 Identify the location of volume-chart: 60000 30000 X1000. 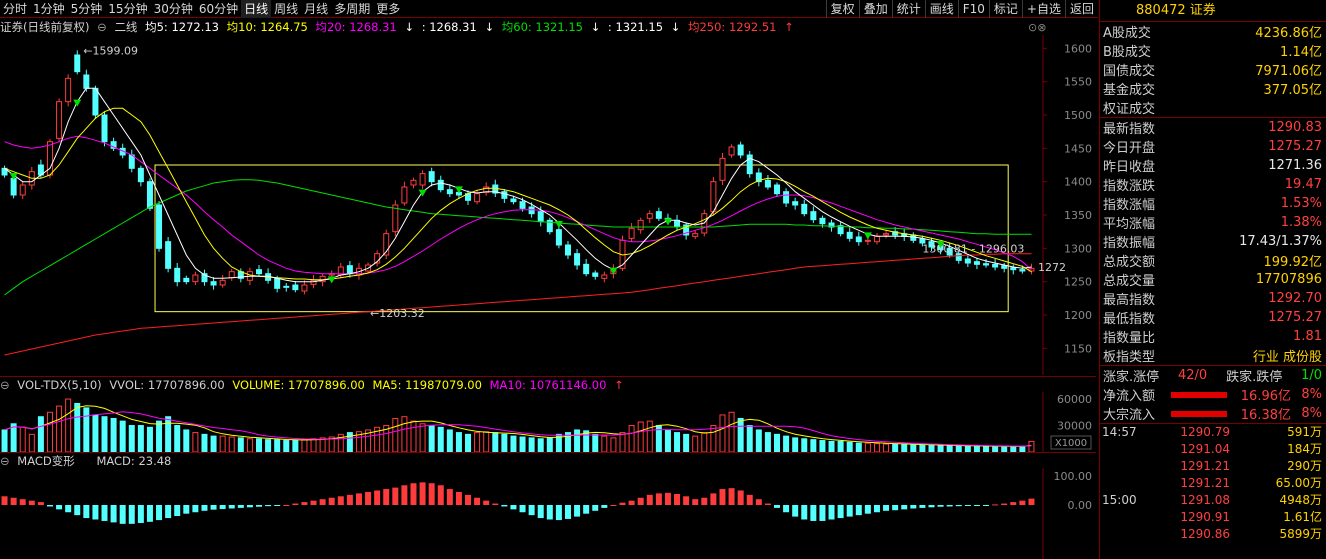
(549, 422).